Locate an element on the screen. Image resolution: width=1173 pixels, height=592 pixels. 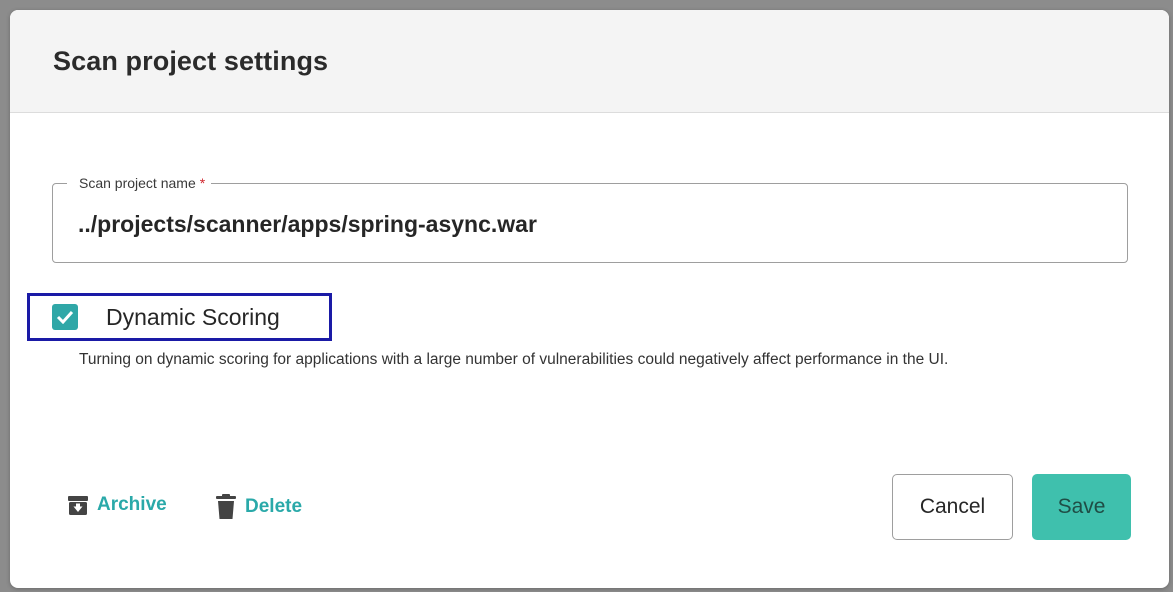
archive-button: Archive is located at coordinates (117, 505).